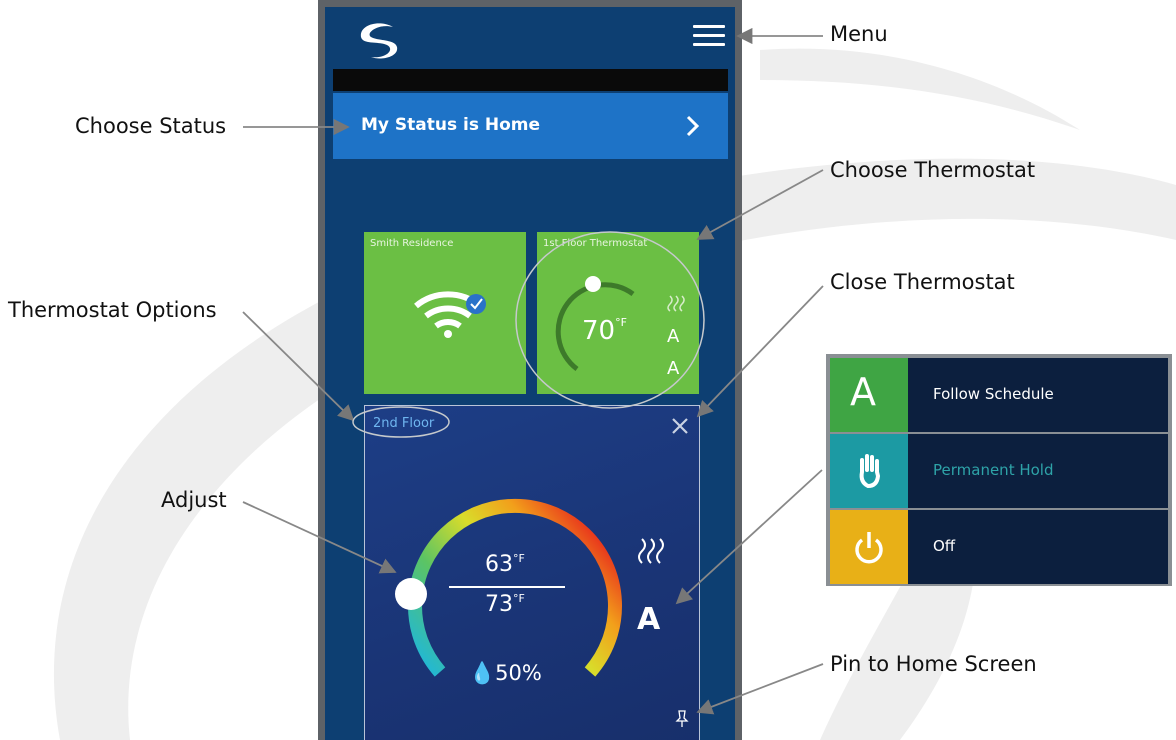  Describe the element at coordinates (859, 34) in the screenshot. I see `callout-menu: Menu` at that location.